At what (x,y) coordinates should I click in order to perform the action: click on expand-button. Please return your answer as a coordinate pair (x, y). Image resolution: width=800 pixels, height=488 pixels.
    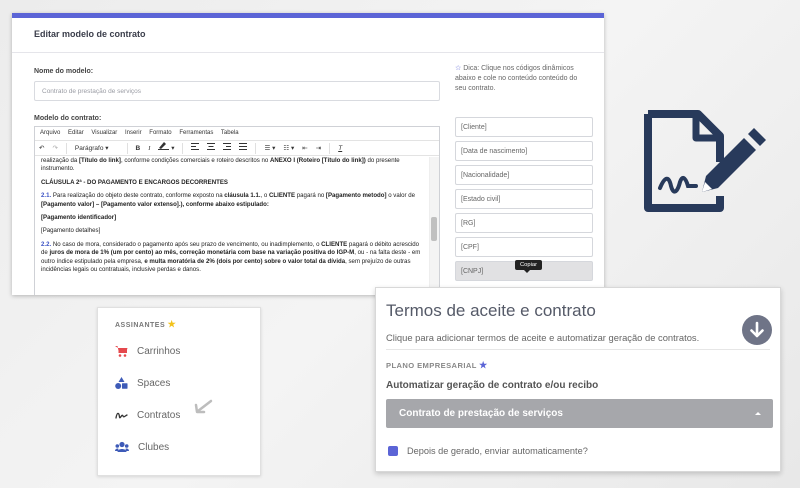
    Looking at the image, I should click on (757, 330).